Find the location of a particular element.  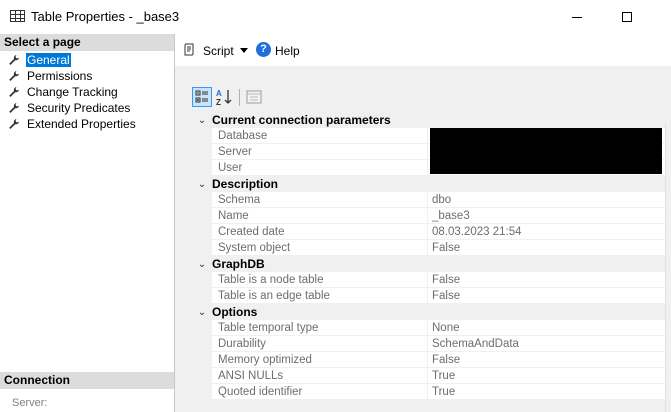

property-row: Durability SchemaAndData is located at coordinates (431, 344).